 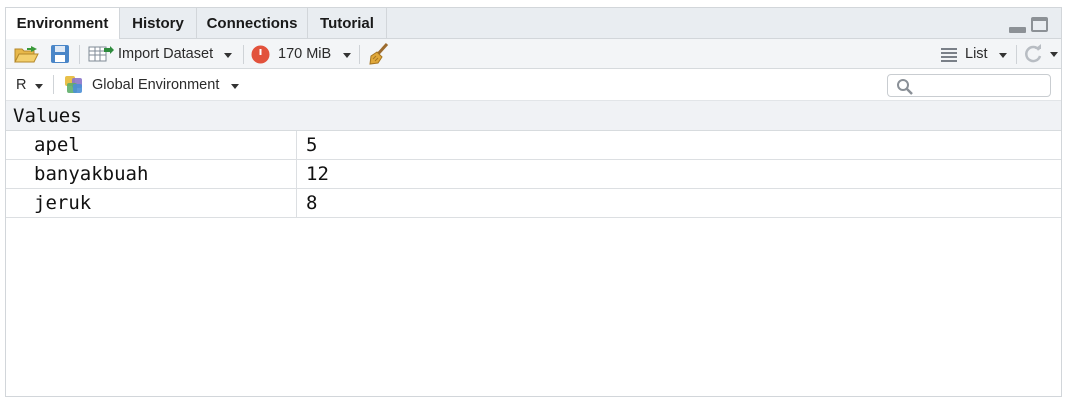 I want to click on table-row: apel 5, so click(x=533, y=145).